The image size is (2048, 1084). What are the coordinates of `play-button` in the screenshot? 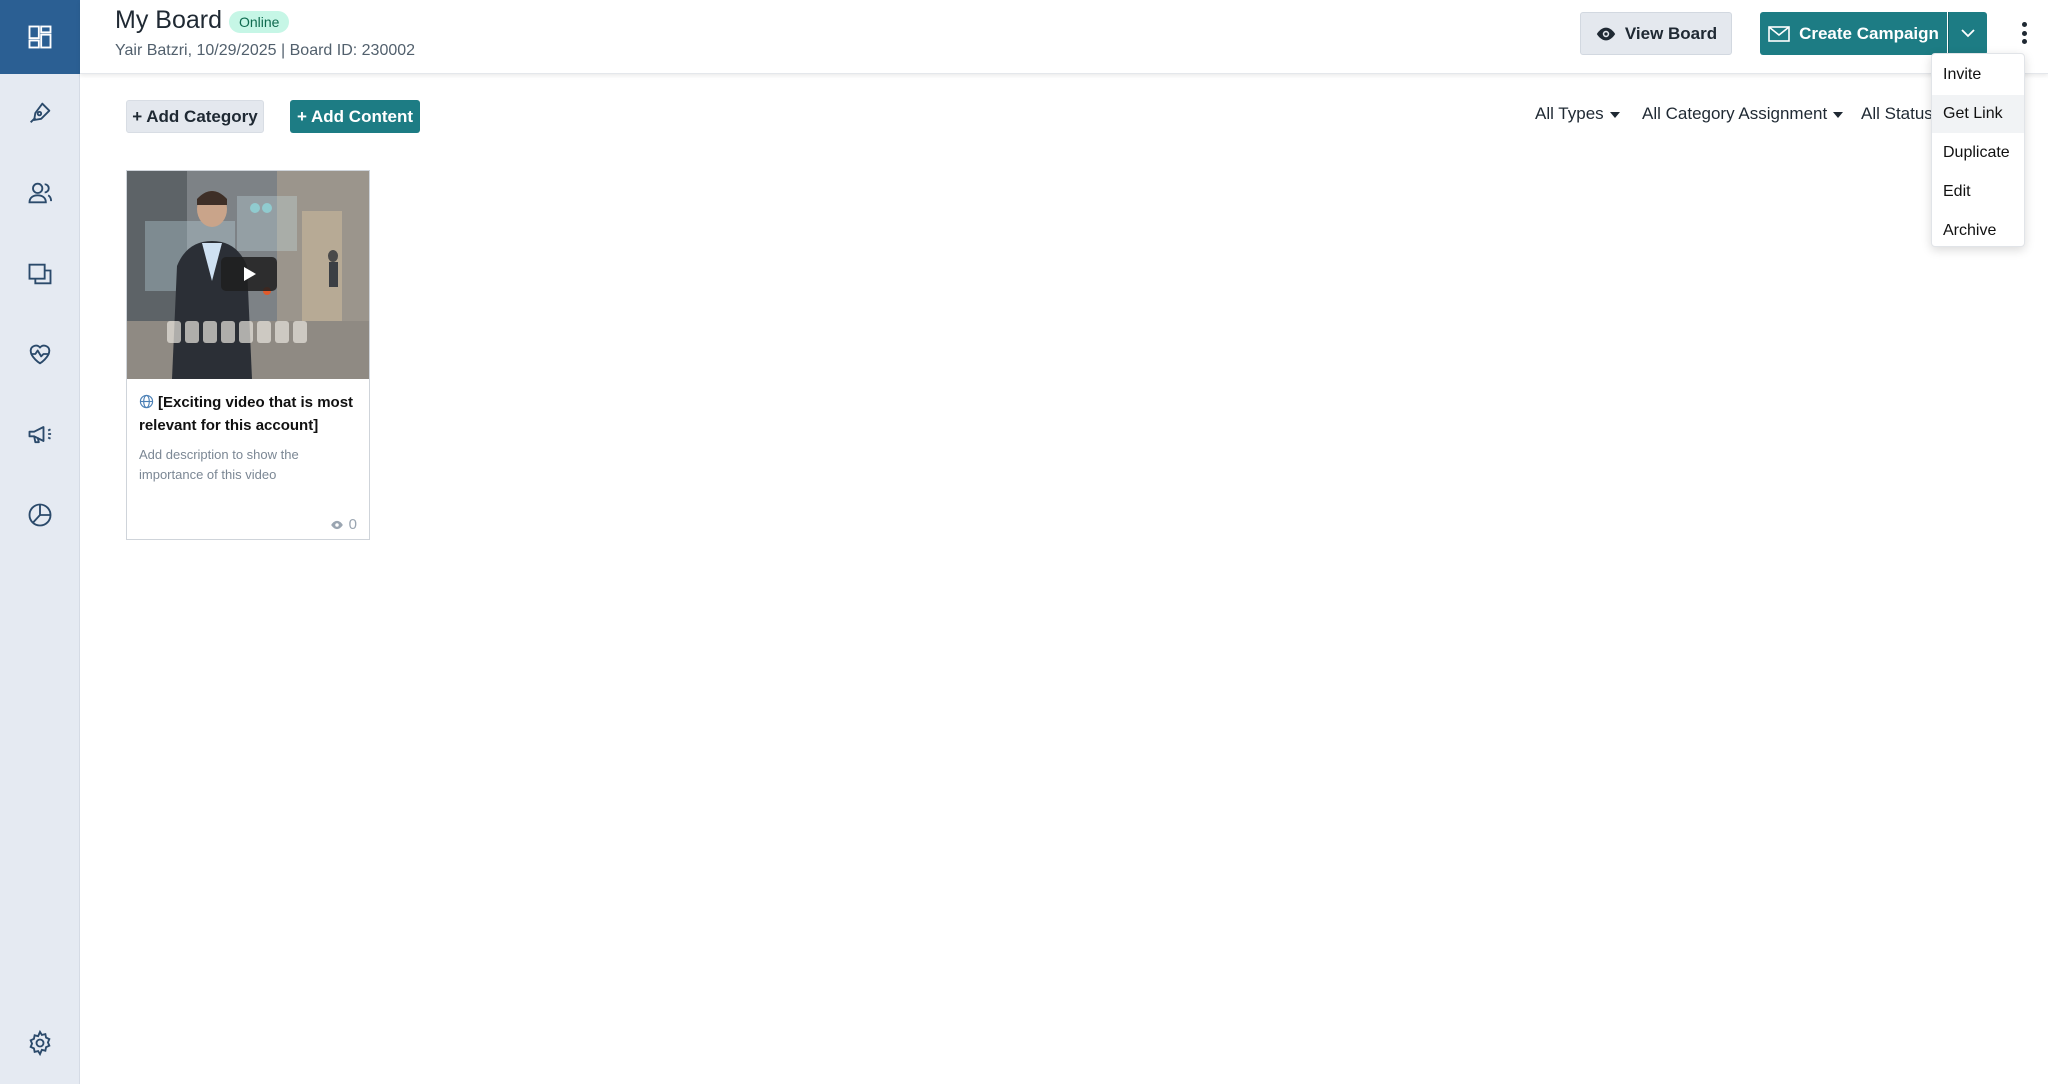 It's located at (249, 274).